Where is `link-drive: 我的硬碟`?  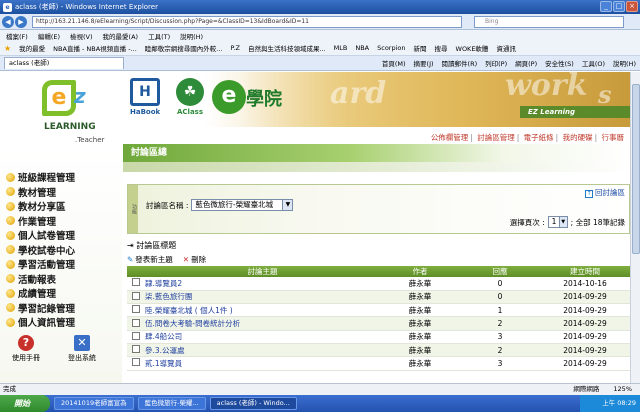
link-drive: 我的硬碟 is located at coordinates (578, 137).